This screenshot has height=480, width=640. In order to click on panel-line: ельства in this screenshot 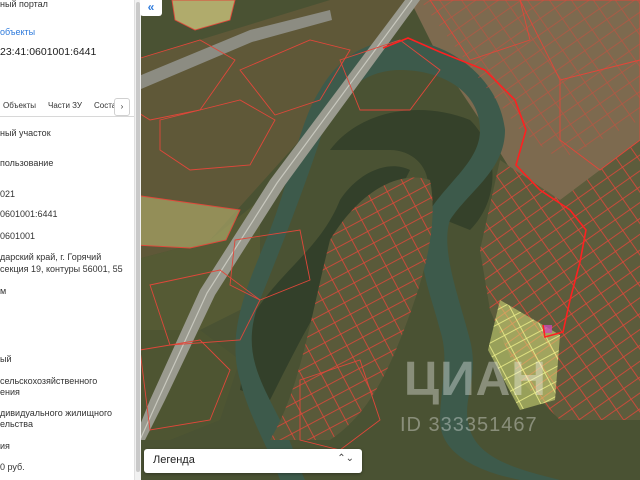, I will do `click(16, 424)`.